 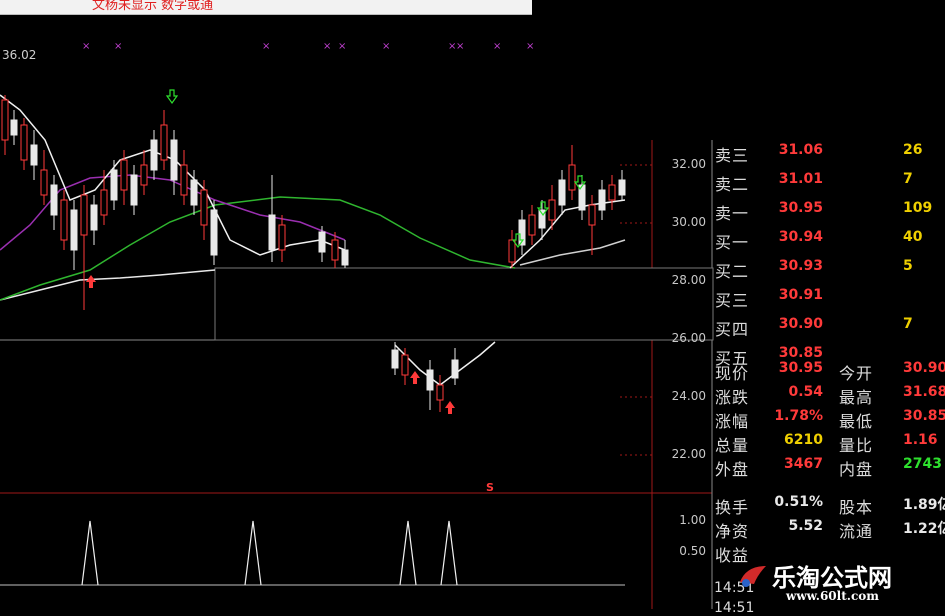 What do you see at coordinates (829, 467) in the screenshot?
I see `quote-row: 外盘 3467 内盘 2743` at bounding box center [829, 467].